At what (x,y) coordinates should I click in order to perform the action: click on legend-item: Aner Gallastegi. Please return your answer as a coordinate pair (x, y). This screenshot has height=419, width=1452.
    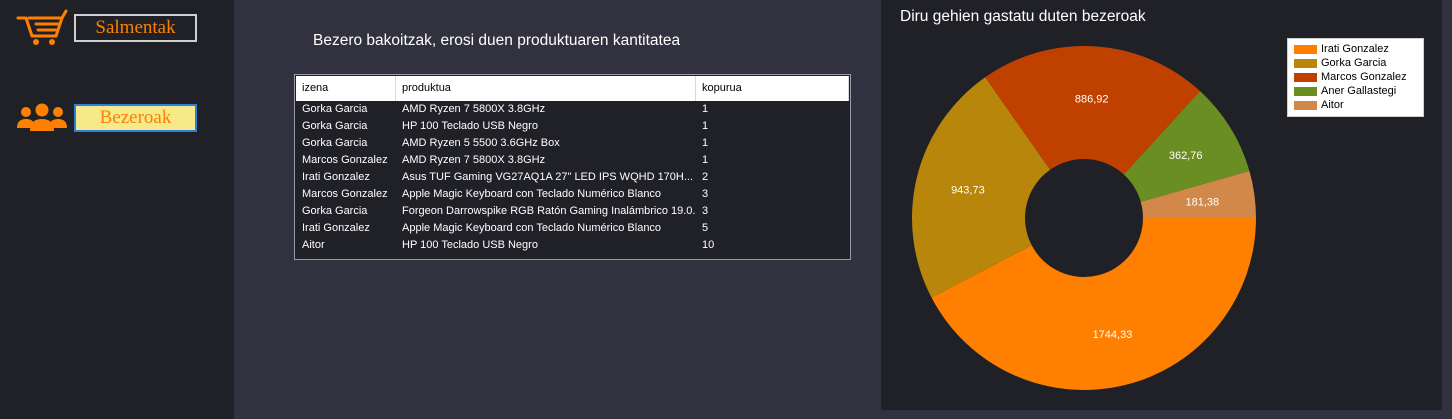
    Looking at the image, I should click on (1358, 91).